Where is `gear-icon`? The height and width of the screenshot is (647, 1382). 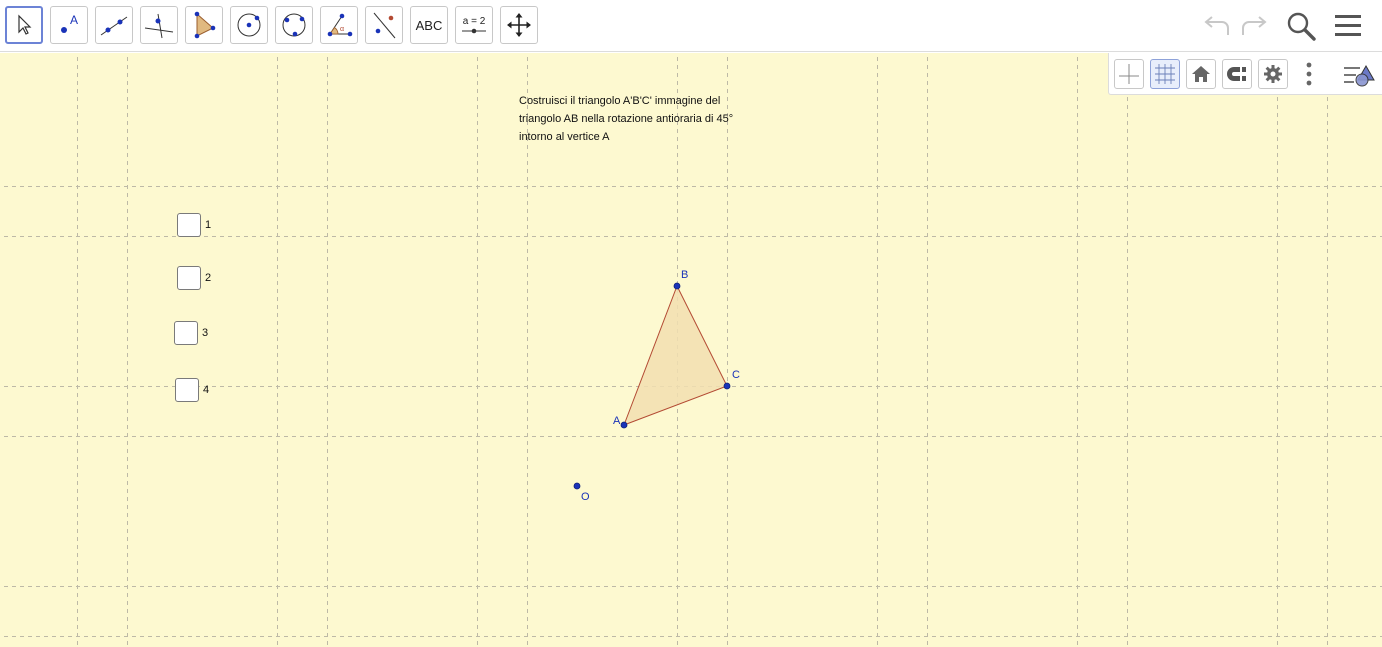
gear-icon is located at coordinates (1273, 74).